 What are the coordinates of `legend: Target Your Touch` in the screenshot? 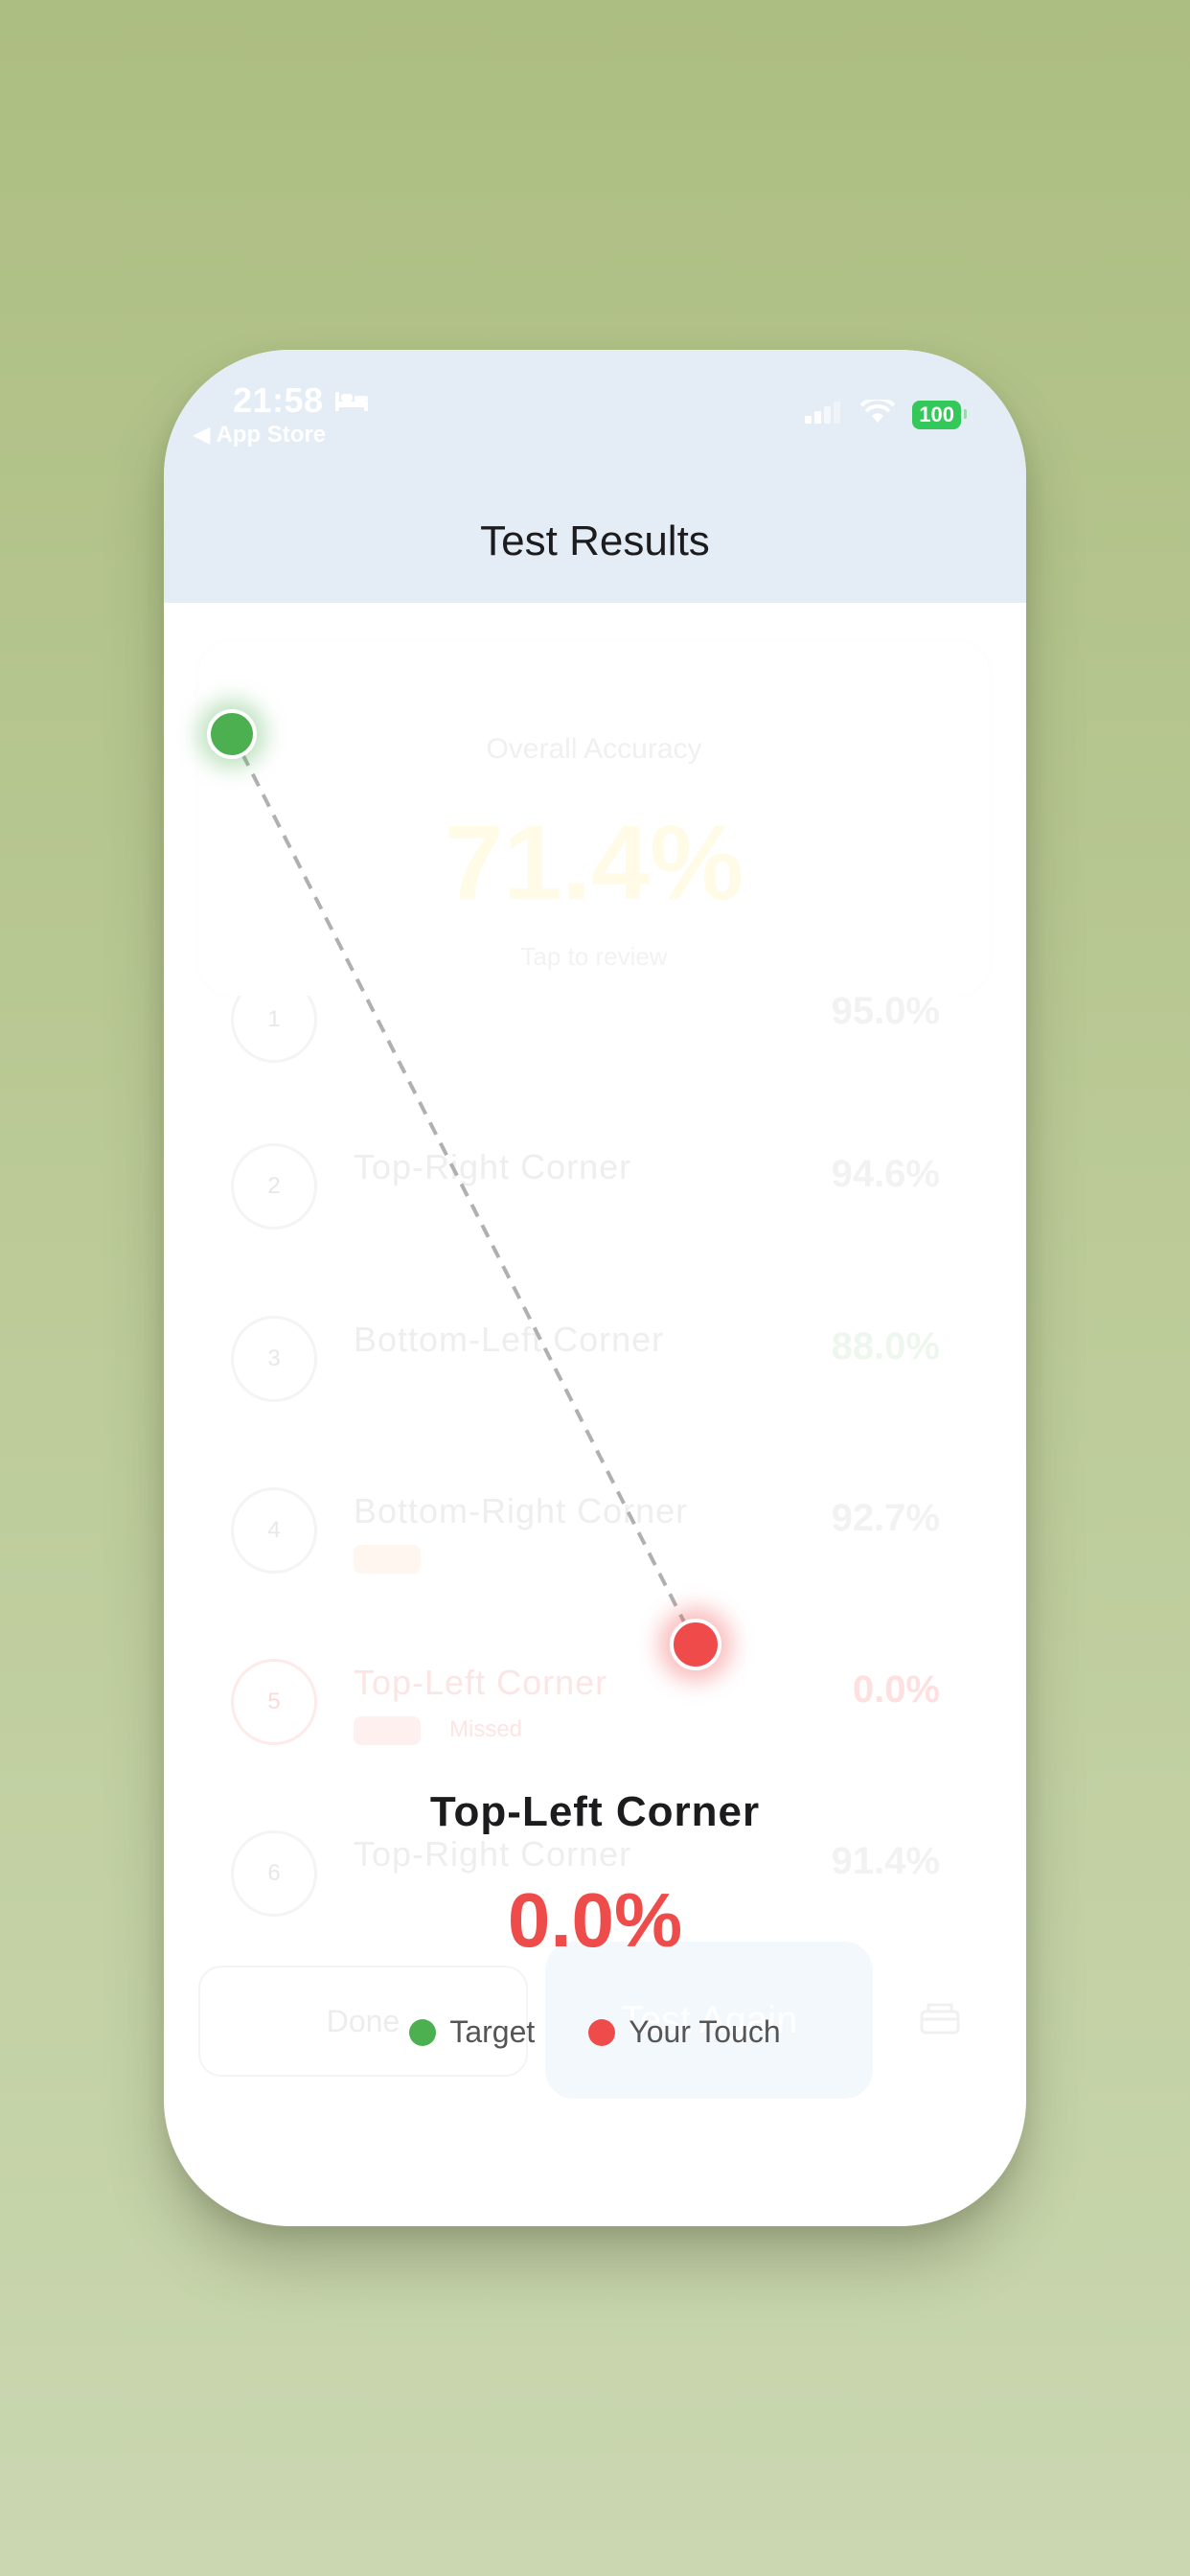 It's located at (595, 2032).